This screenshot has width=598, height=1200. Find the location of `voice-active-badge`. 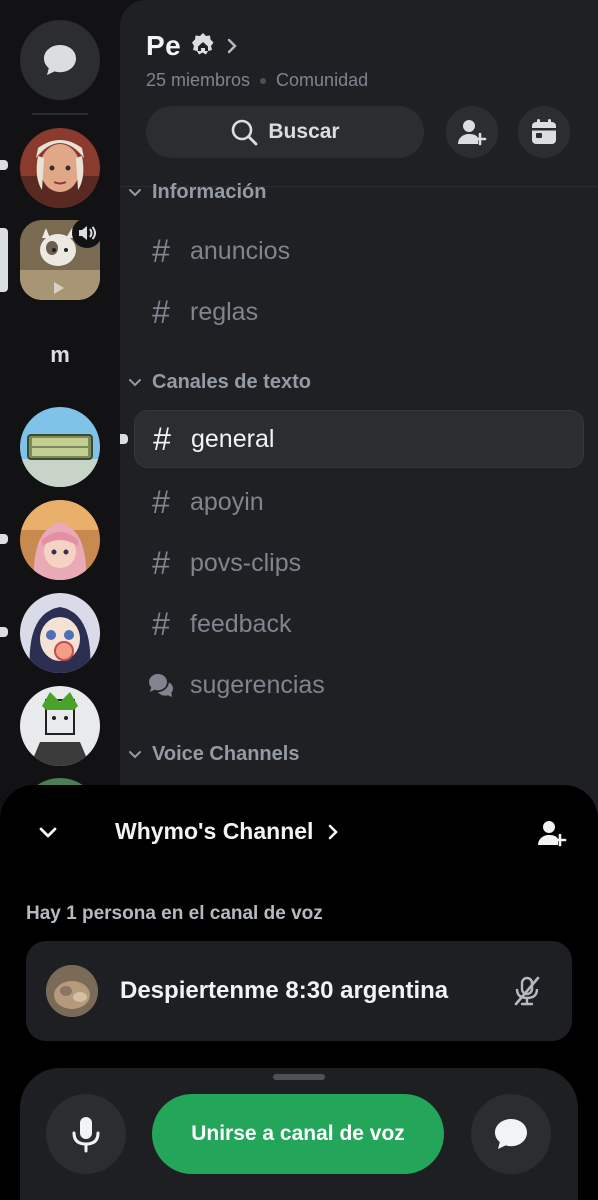

voice-active-badge is located at coordinates (87, 233).